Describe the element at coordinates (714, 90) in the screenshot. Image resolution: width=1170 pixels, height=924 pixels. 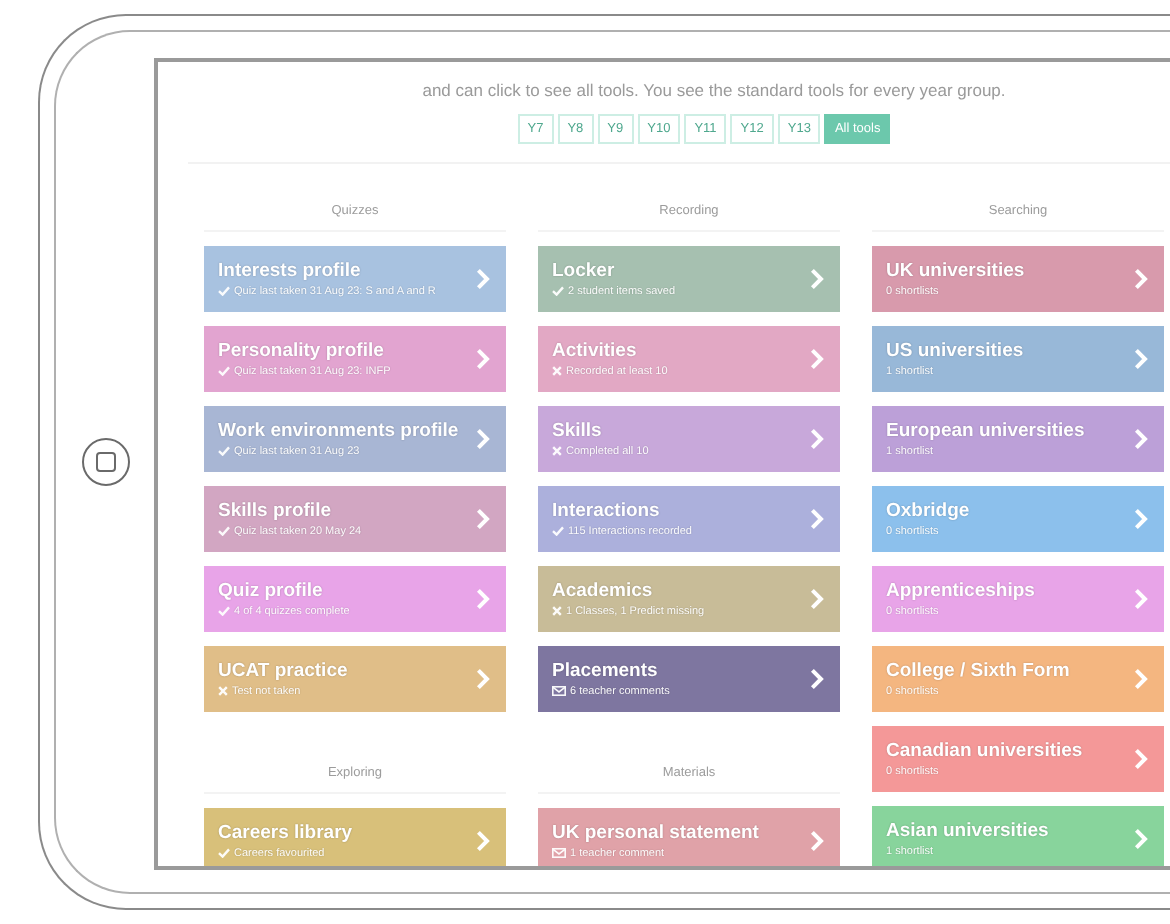
I see `intro-text: and can click to see all tools. You see the standard tools for every year group.` at that location.